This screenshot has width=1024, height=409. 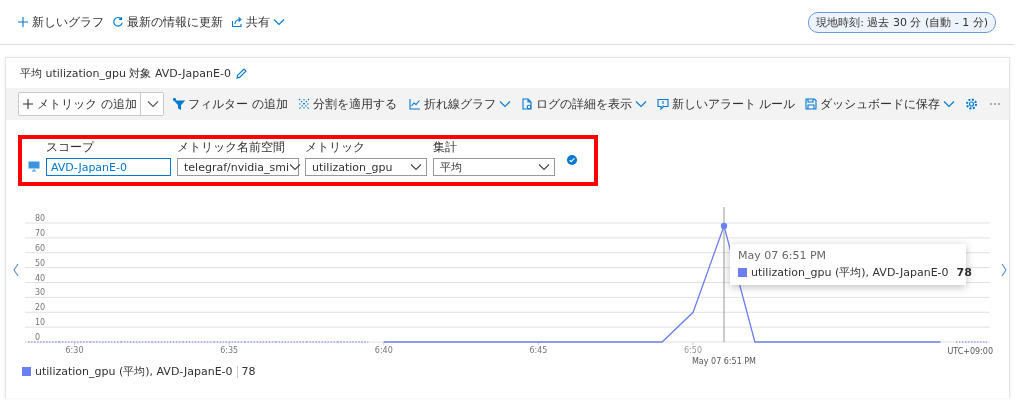 I want to click on x-tick-label: 6:30, so click(x=74, y=350).